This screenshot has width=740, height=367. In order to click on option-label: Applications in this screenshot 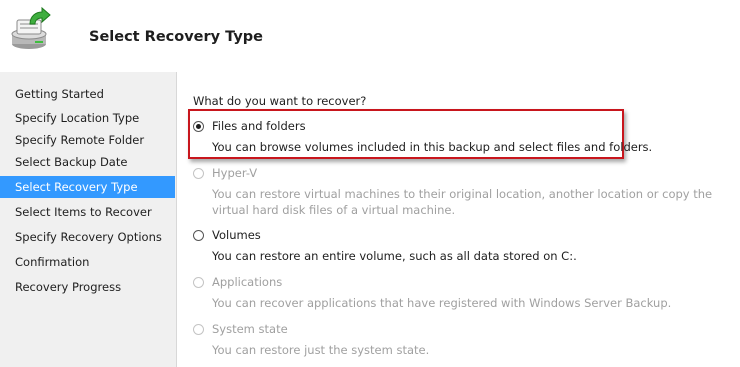, I will do `click(247, 282)`.